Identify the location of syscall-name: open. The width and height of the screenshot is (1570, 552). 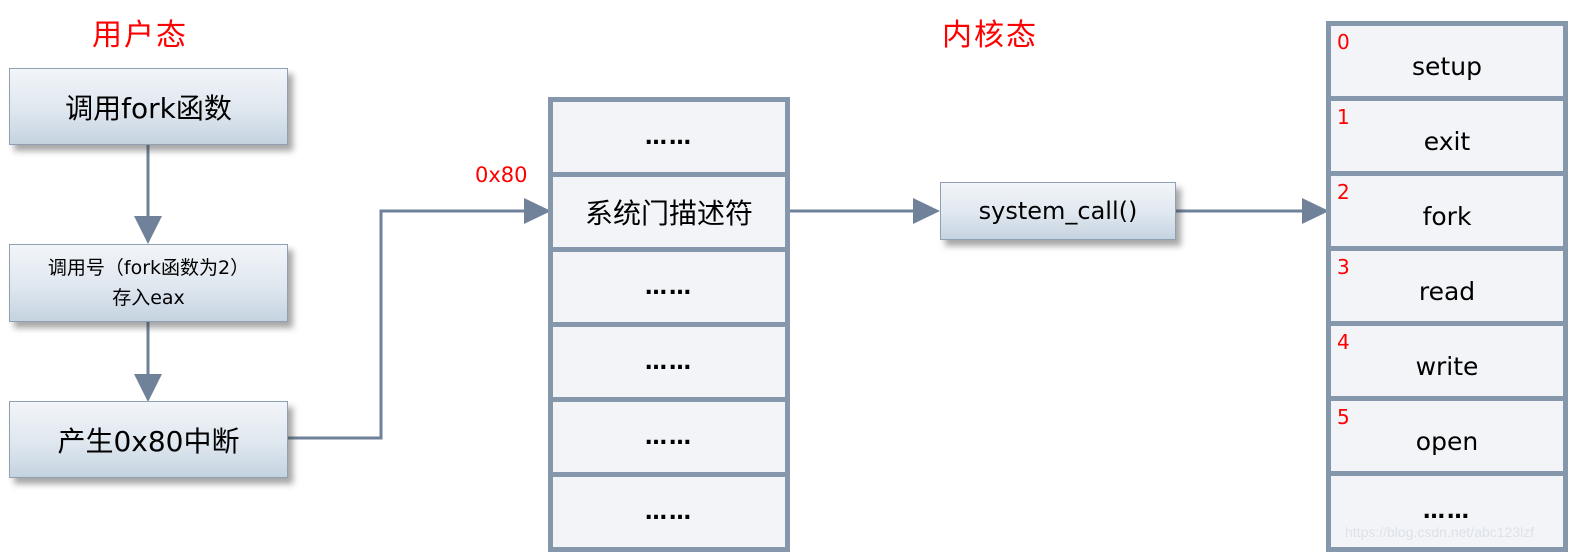
(1447, 441).